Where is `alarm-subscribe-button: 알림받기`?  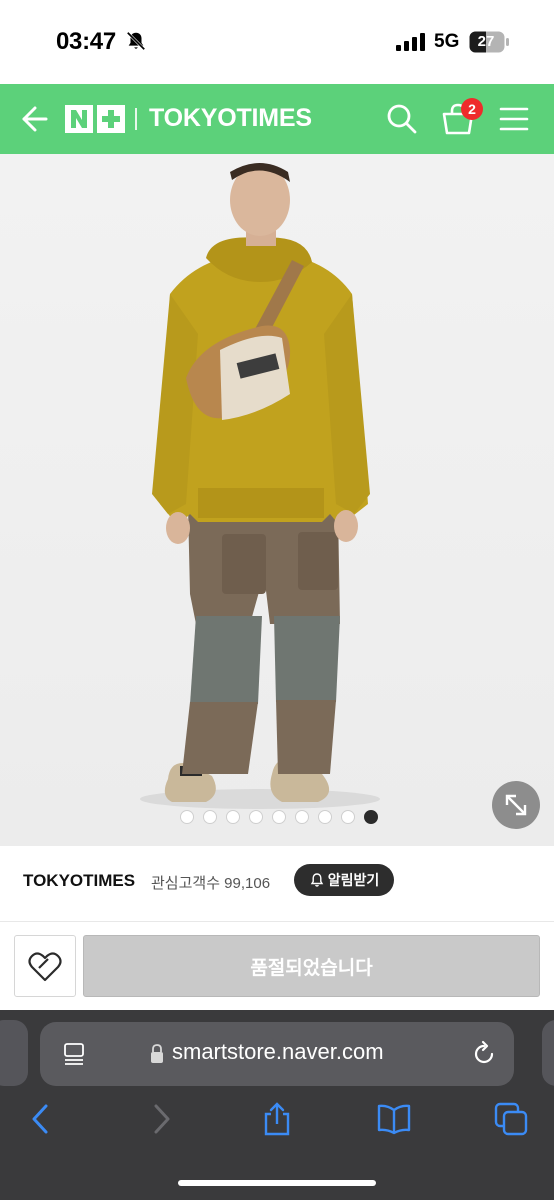 alarm-subscribe-button: 알림받기 is located at coordinates (344, 880).